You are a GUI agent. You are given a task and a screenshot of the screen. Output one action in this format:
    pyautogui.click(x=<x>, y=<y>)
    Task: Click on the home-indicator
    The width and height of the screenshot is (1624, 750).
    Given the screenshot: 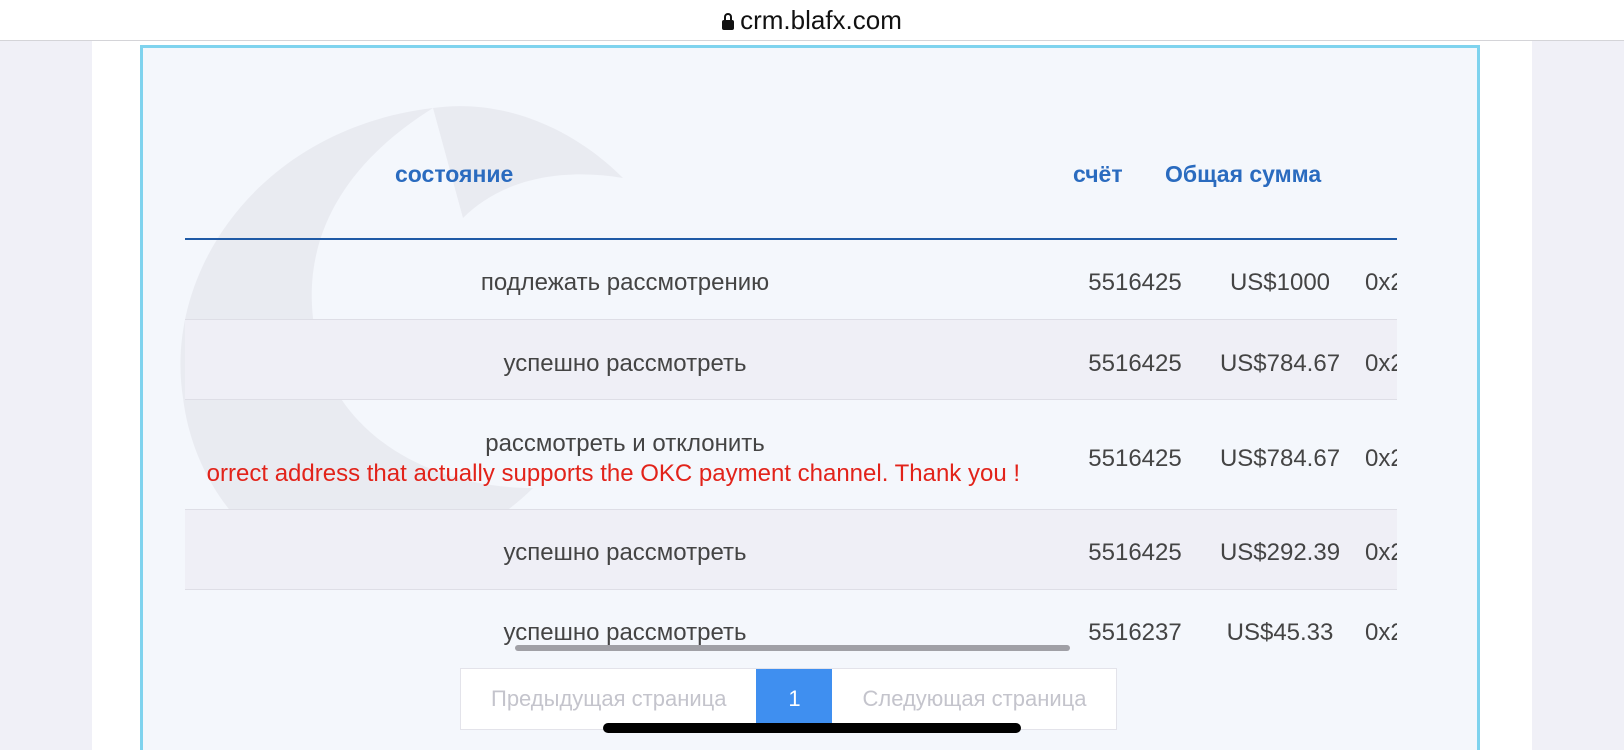 What is the action you would take?
    pyautogui.click(x=812, y=728)
    